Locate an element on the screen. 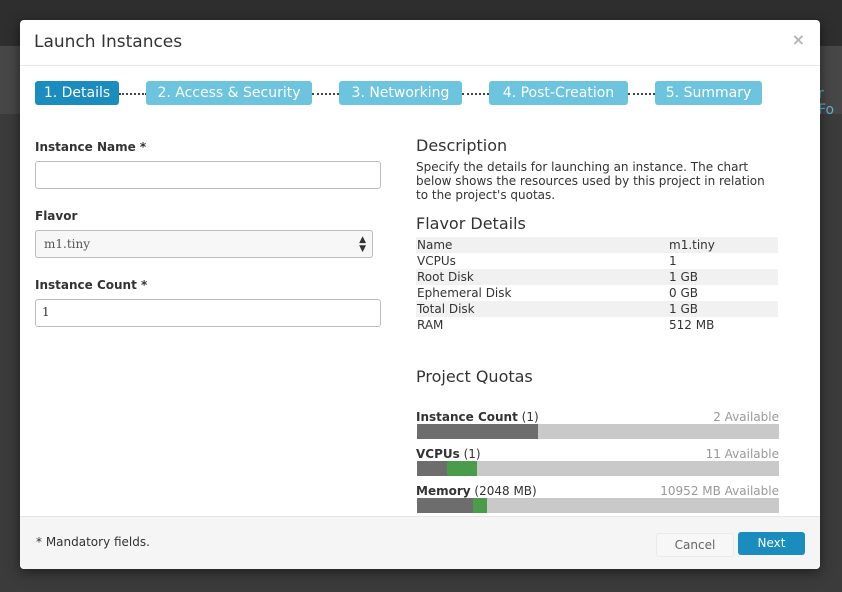  flavor-key: Root Disk is located at coordinates (542, 277).